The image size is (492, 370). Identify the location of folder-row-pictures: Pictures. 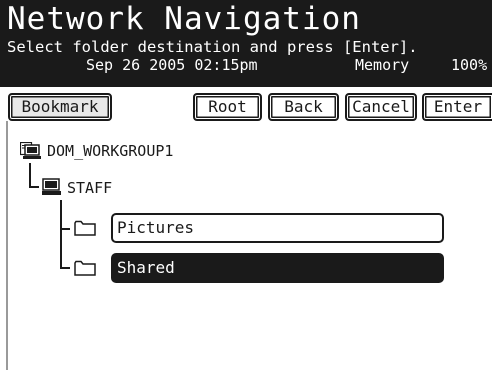
(277, 228).